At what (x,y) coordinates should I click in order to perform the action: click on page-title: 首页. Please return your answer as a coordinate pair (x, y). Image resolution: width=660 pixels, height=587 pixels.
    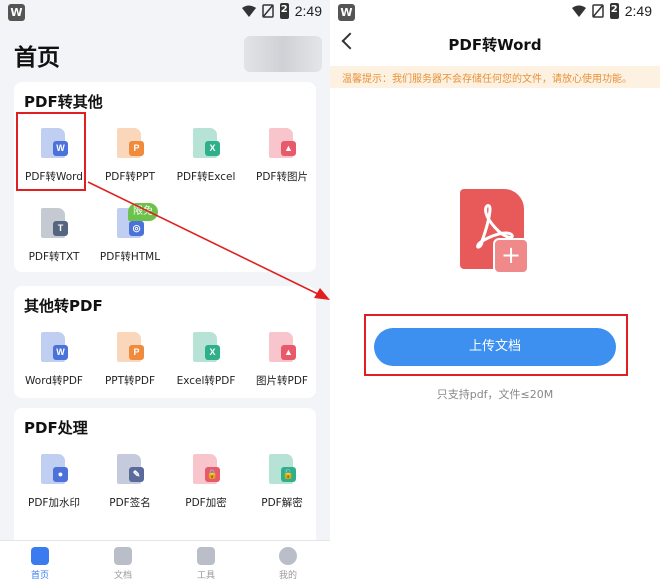
    Looking at the image, I should click on (37, 58).